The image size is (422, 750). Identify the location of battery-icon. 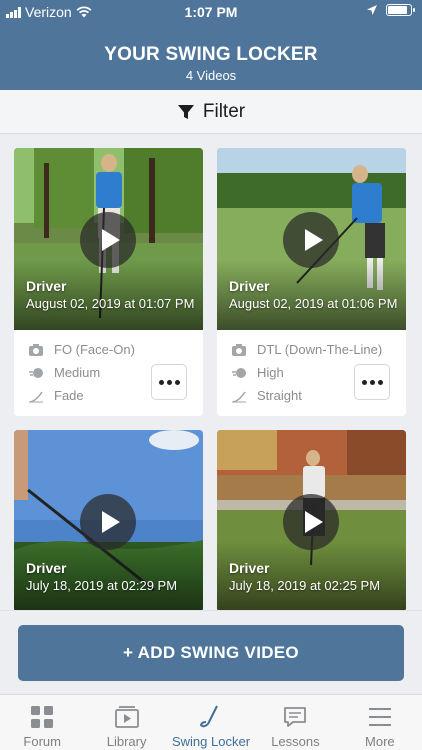
(400, 10).